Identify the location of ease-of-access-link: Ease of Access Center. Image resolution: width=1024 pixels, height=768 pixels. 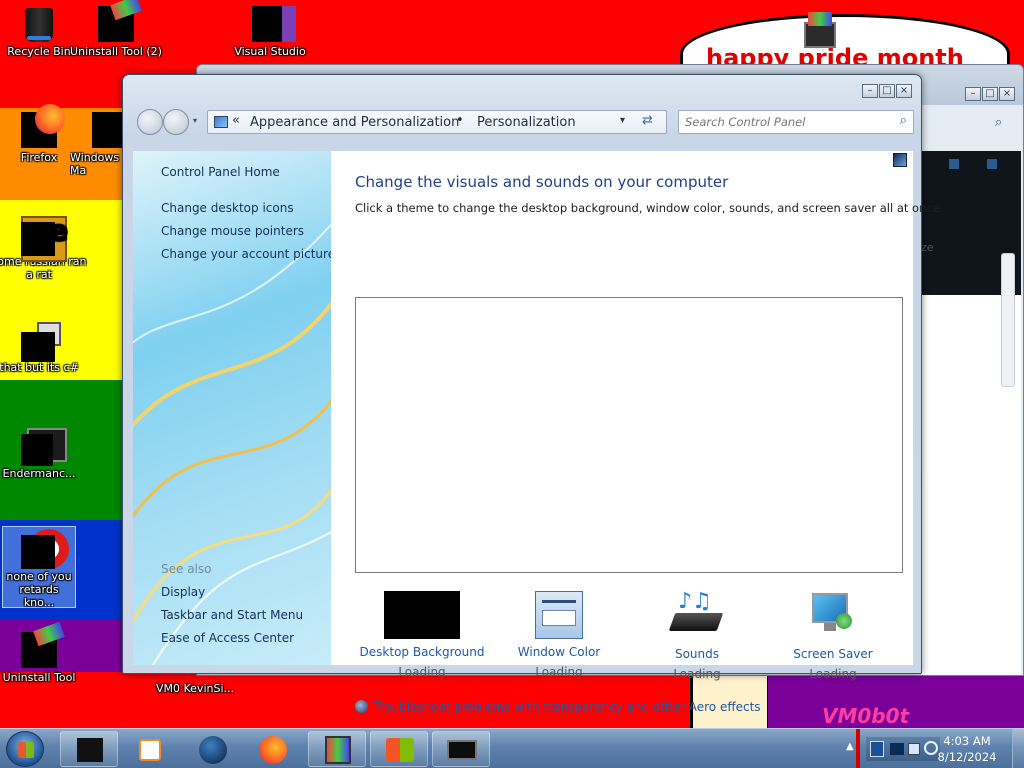
(227, 638).